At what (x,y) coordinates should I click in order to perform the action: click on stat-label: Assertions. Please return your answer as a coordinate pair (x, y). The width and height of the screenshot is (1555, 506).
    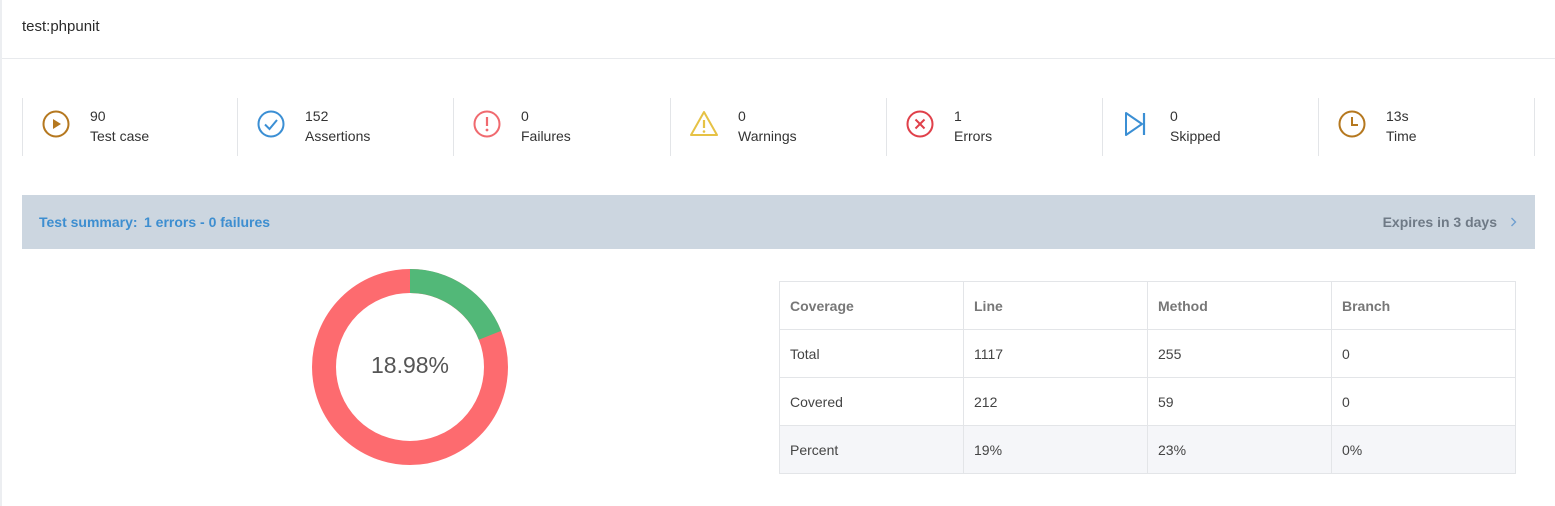
    Looking at the image, I should click on (338, 136).